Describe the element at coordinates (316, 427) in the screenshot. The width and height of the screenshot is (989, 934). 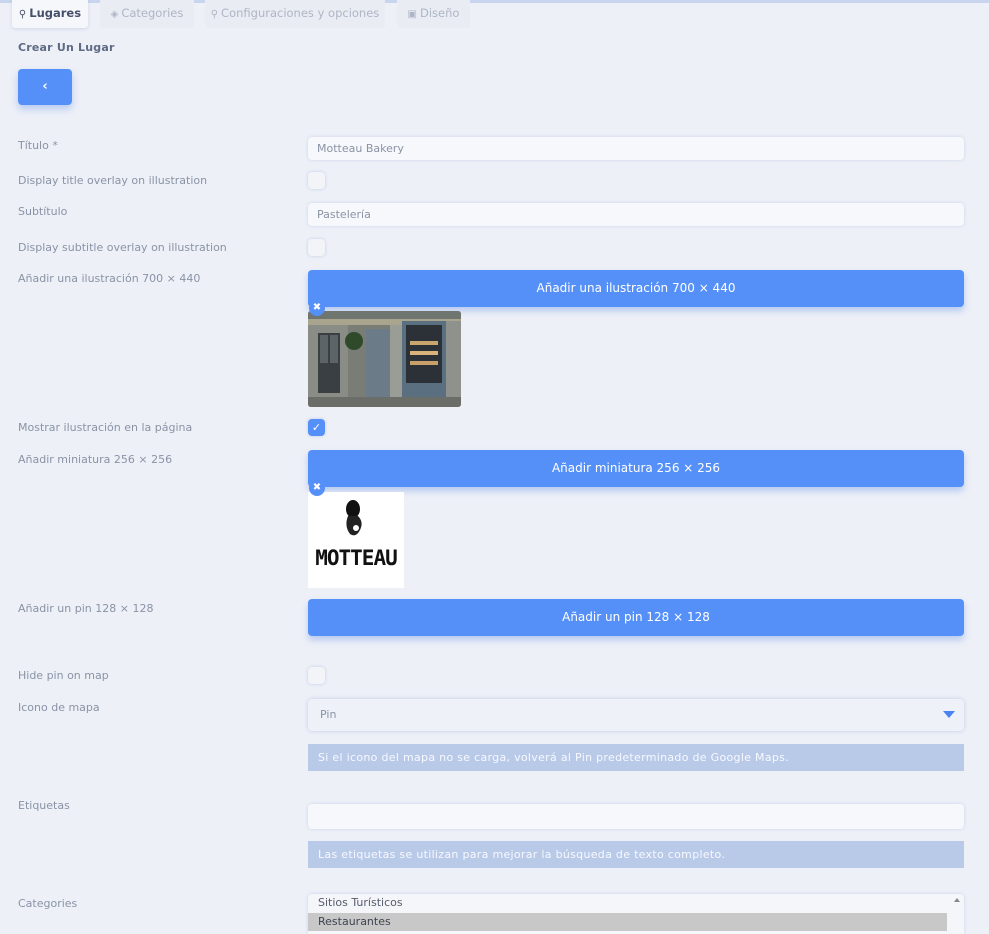
I see `show-illustration-checkbox: ✓` at that location.